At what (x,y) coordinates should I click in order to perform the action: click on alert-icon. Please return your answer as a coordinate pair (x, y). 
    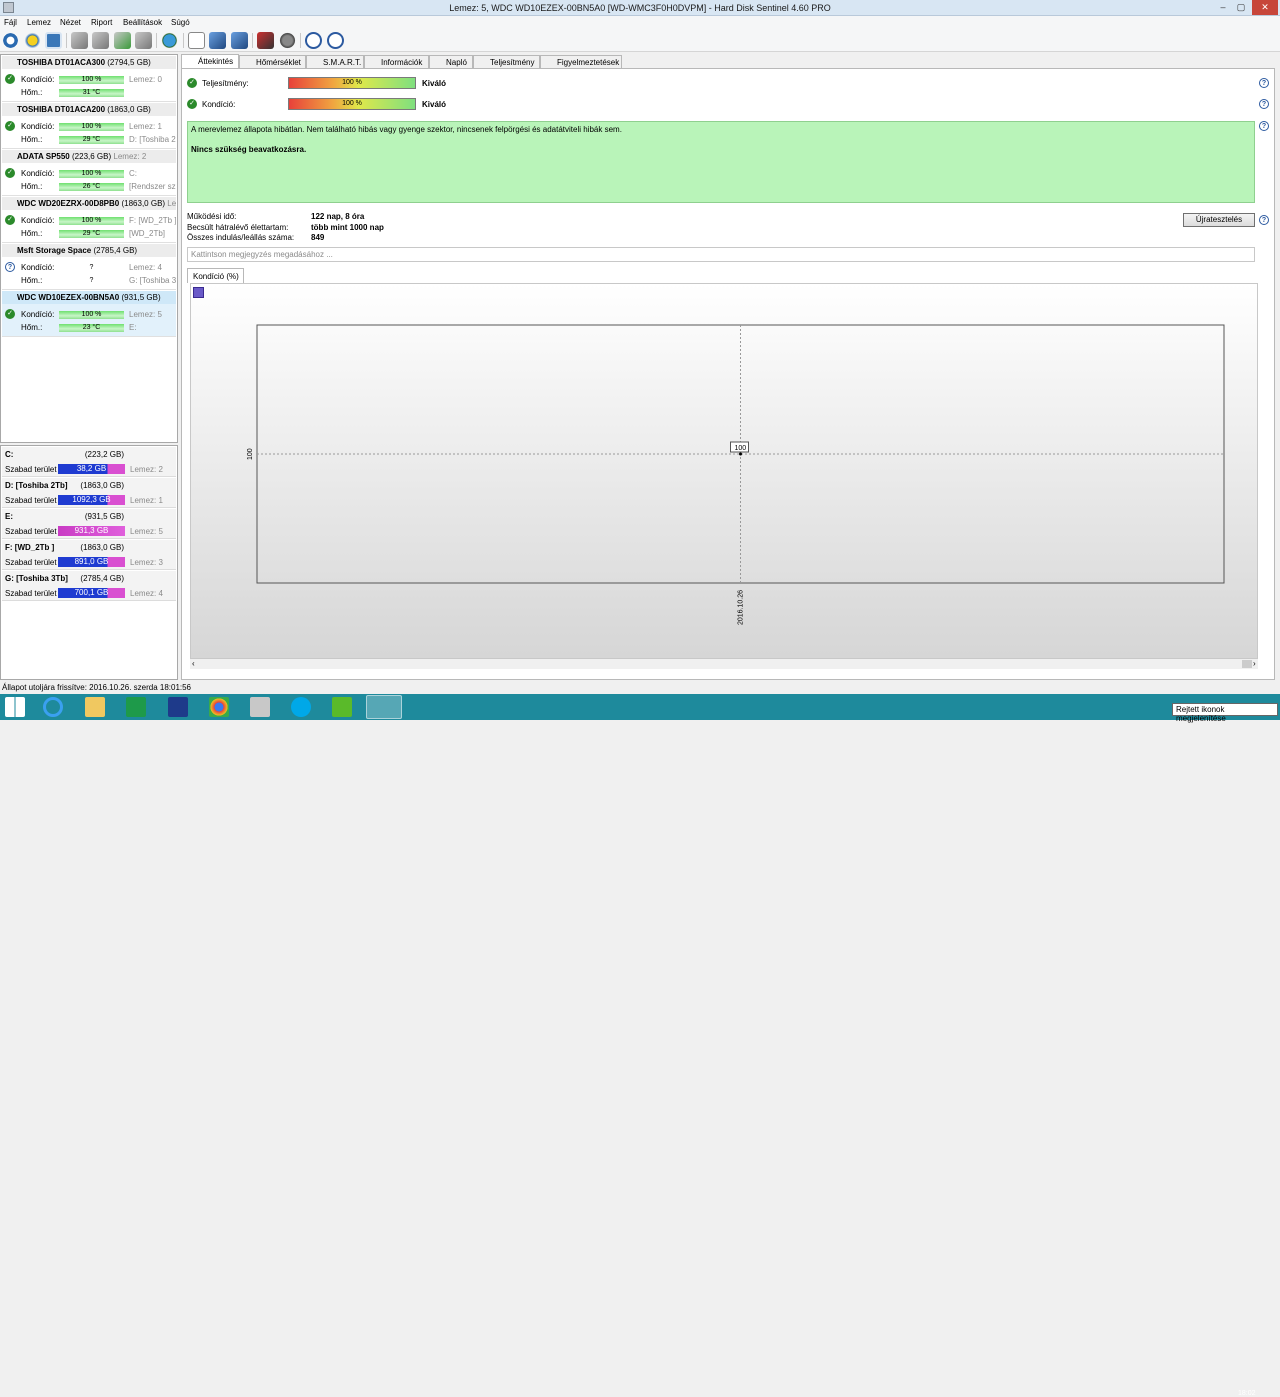
    Looking at the image, I should click on (265, 40).